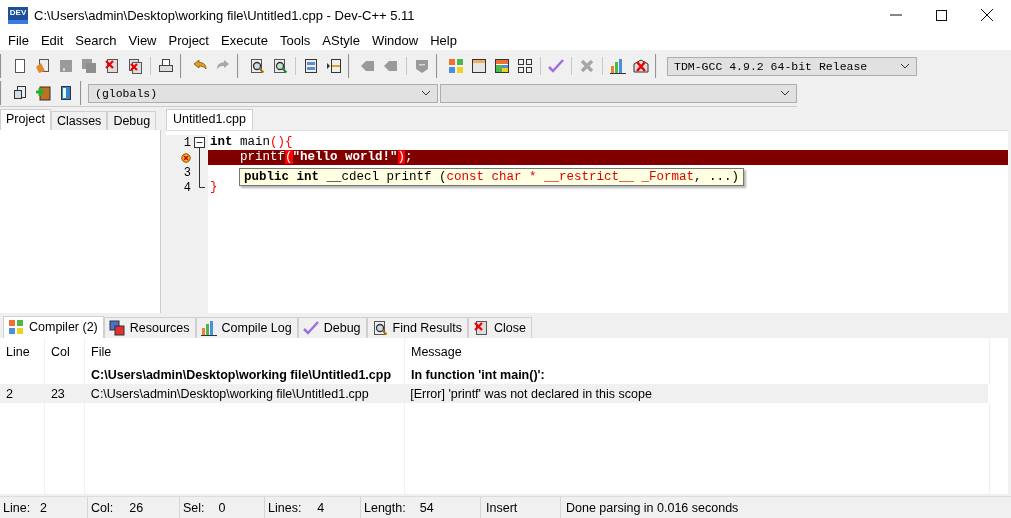 The image size is (1011, 518). What do you see at coordinates (941, 15) in the screenshot?
I see `maximize-icon` at bounding box center [941, 15].